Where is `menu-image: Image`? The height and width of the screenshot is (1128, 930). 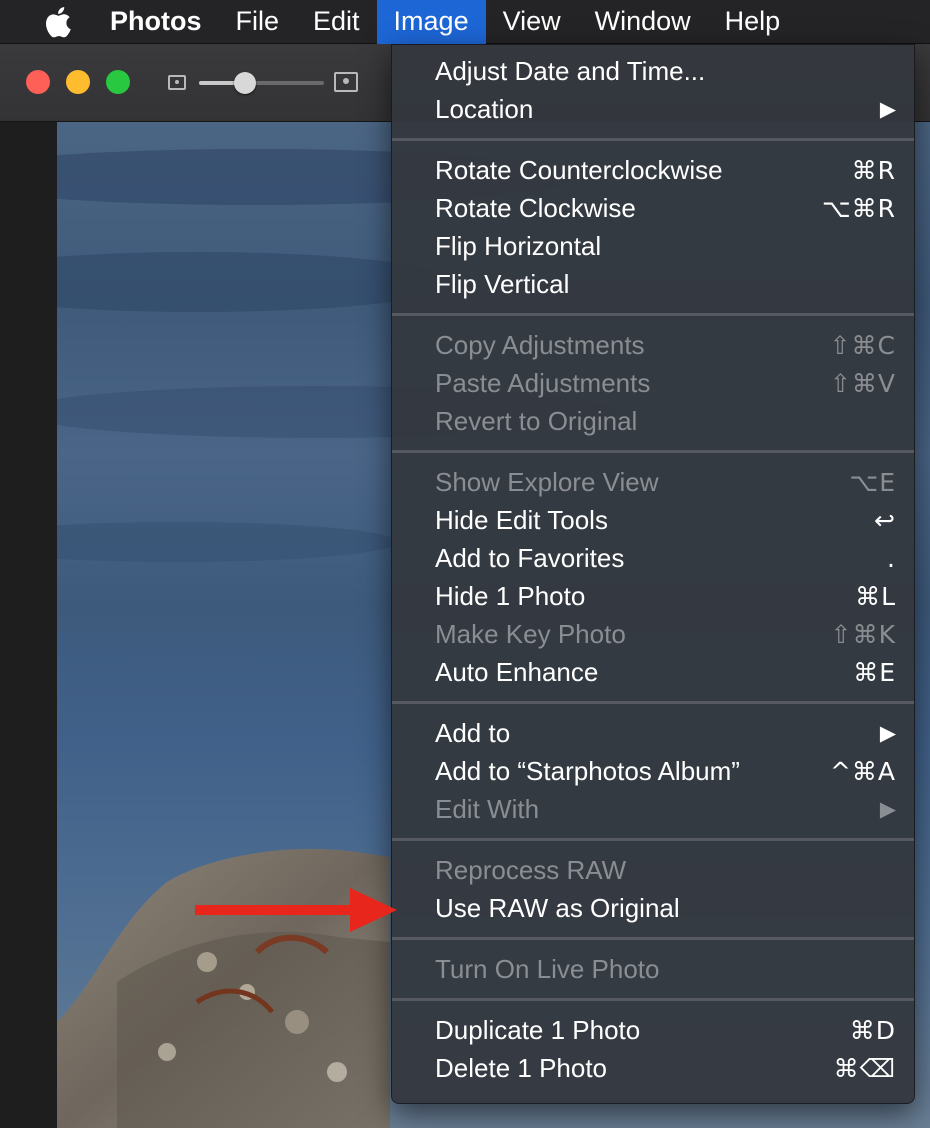
menu-image: Image is located at coordinates (431, 22).